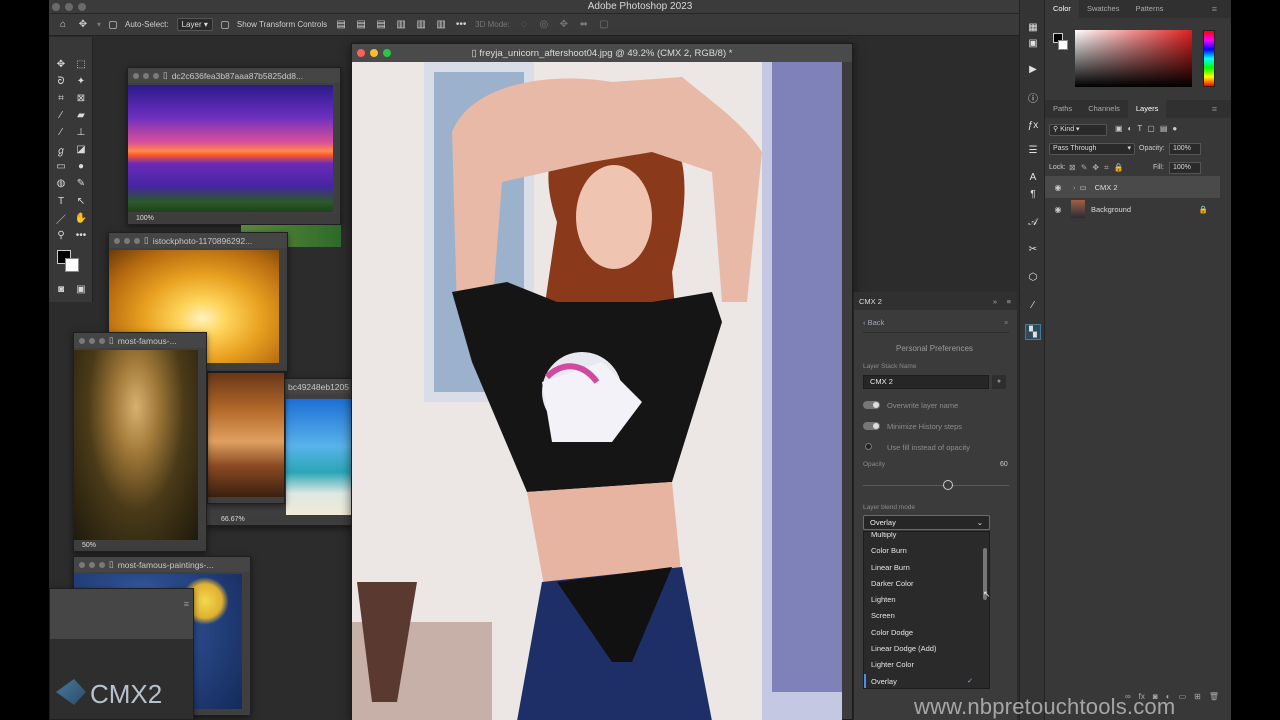  What do you see at coordinates (1209, 58) in the screenshot?
I see `hue-slider` at bounding box center [1209, 58].